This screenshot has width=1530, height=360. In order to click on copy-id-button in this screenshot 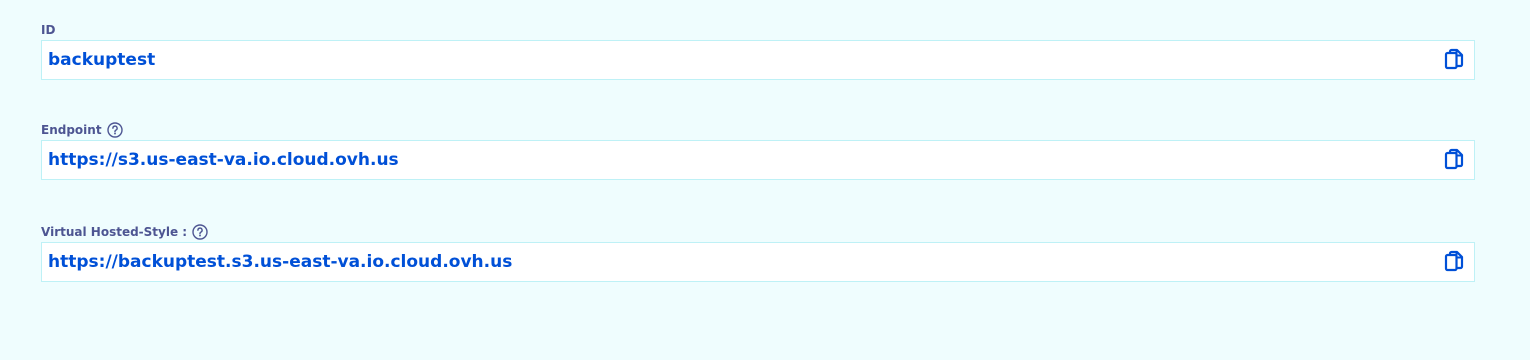, I will do `click(1454, 60)`.